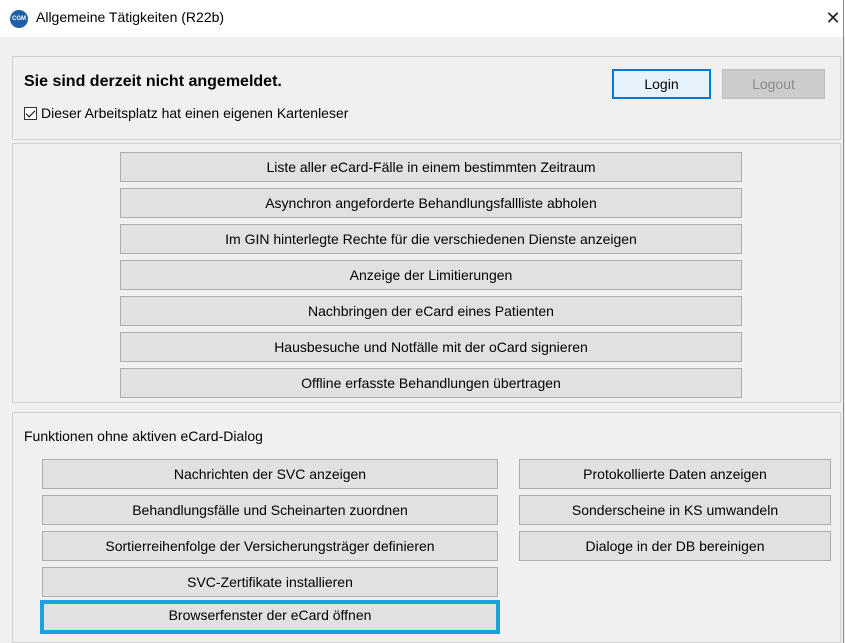 The image size is (845, 643). What do you see at coordinates (843, 321) in the screenshot?
I see `window-border` at bounding box center [843, 321].